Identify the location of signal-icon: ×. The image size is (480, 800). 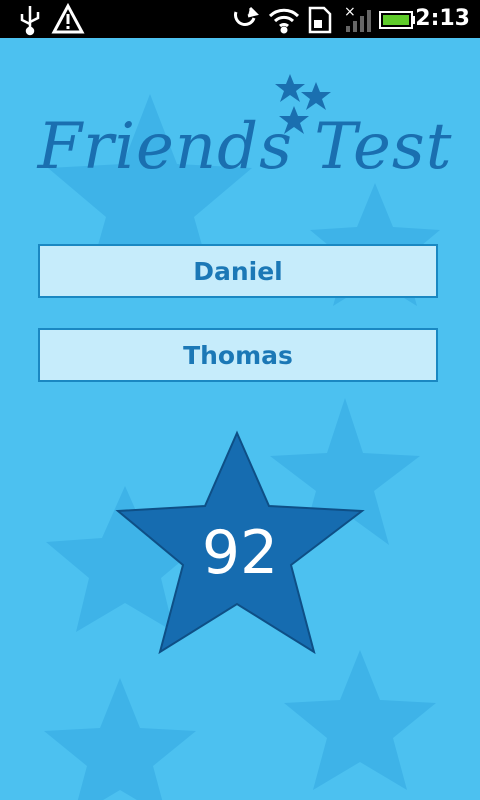
(357, 18).